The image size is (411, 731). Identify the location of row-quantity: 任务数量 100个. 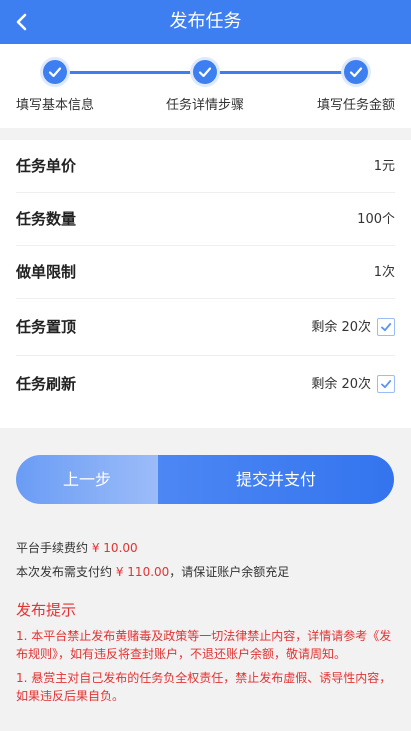
(205, 219).